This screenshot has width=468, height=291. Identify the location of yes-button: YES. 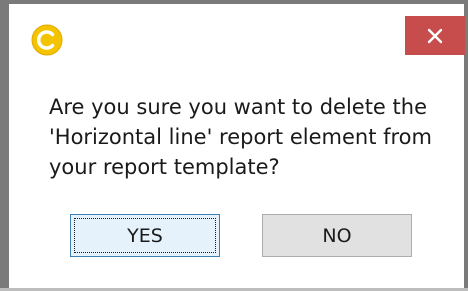
(145, 235).